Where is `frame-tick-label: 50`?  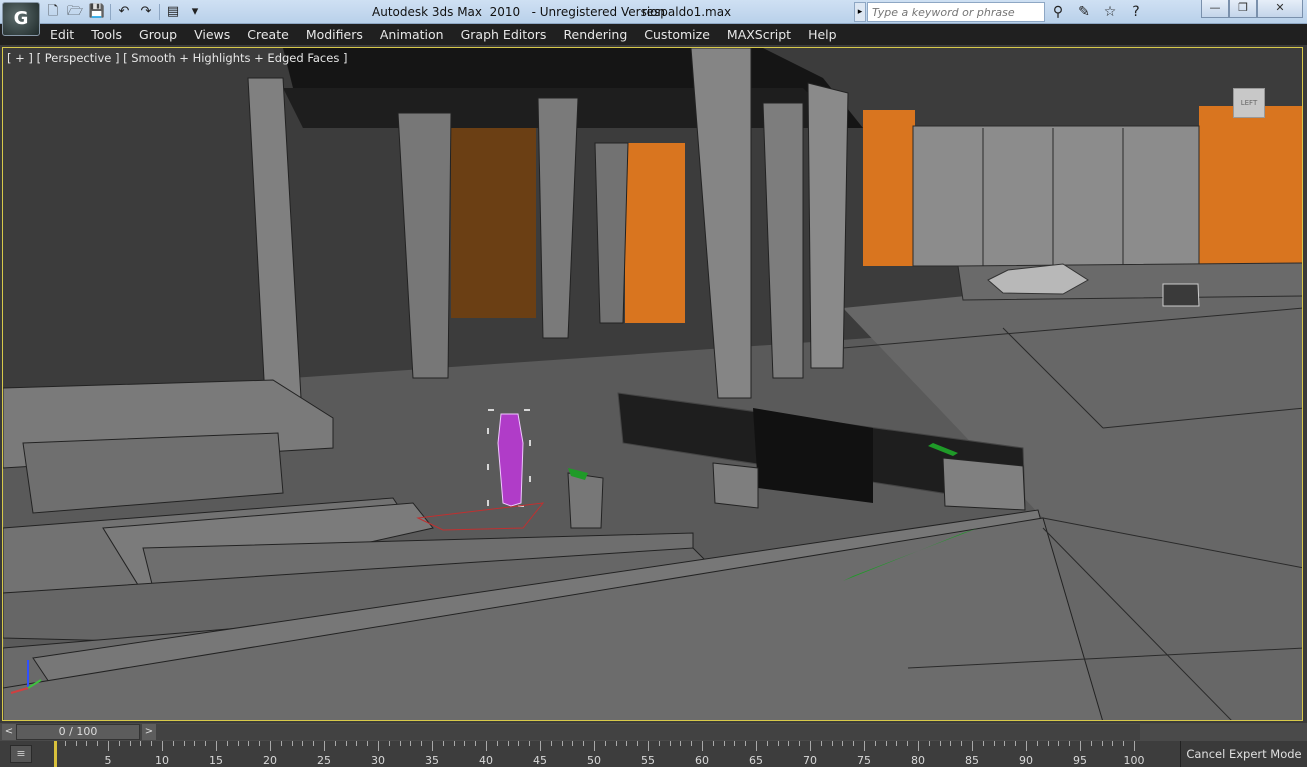
frame-tick-label: 50 is located at coordinates (594, 760).